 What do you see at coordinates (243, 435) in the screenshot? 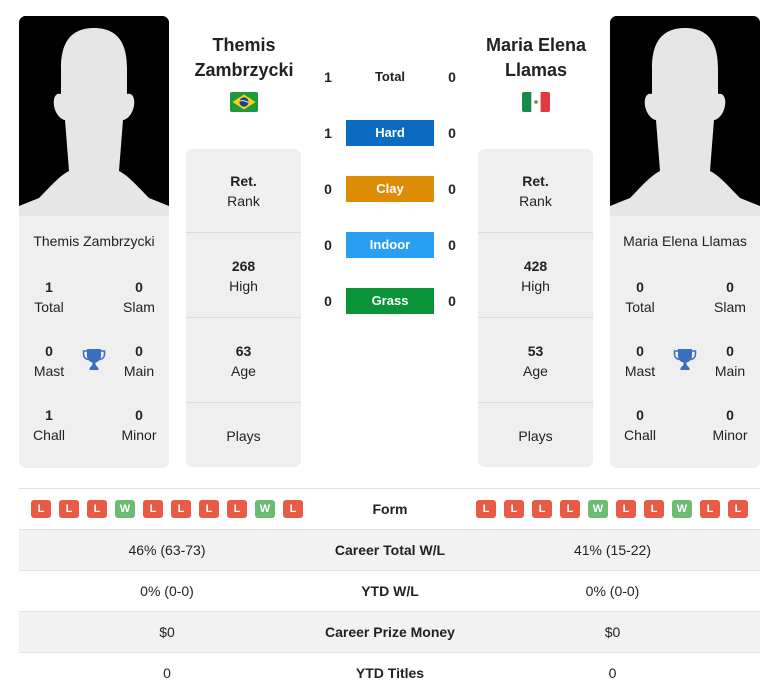
I see `player1-plays: Plays` at bounding box center [243, 435].